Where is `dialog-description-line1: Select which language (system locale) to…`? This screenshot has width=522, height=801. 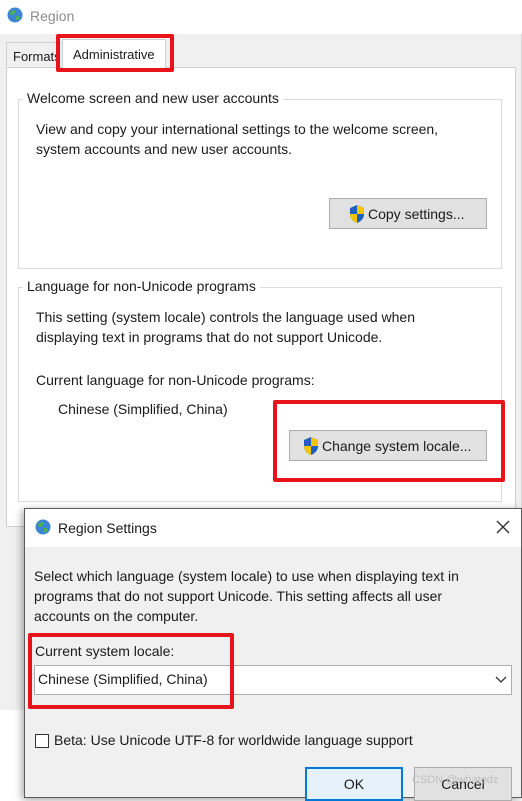 dialog-description-line1: Select which language (system locale) to… is located at coordinates (246, 576).